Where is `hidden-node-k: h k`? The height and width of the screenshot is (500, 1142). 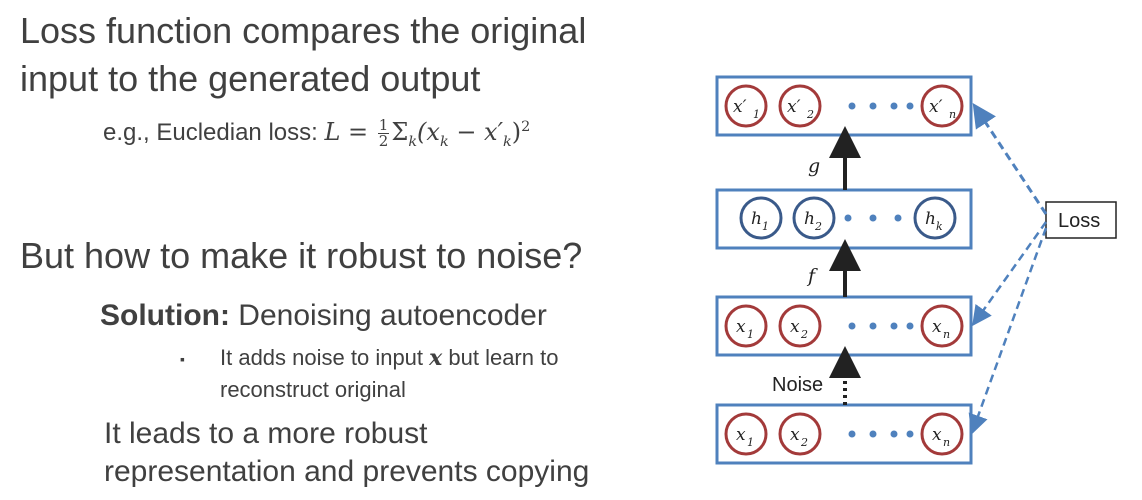 hidden-node-k: h k is located at coordinates (935, 218).